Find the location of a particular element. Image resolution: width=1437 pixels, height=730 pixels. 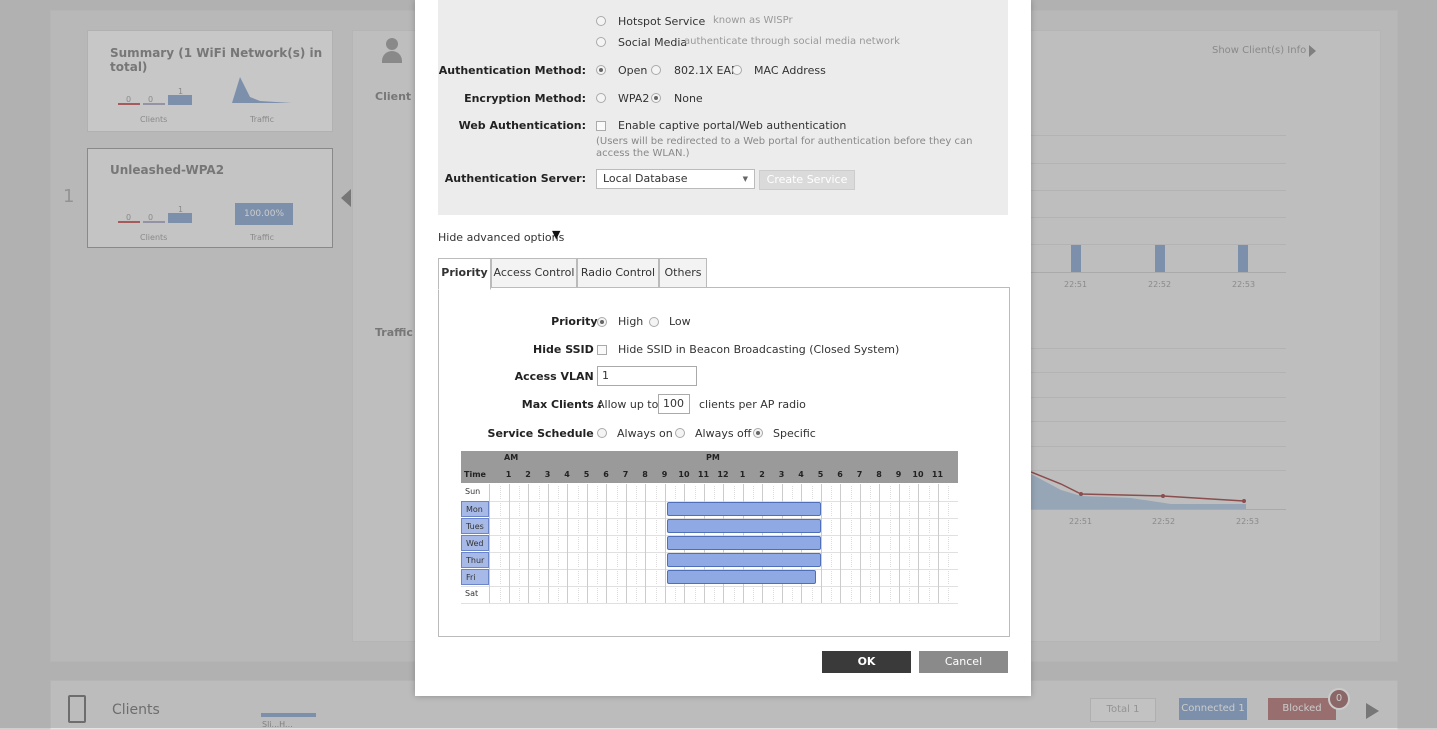

priority-high-radio is located at coordinates (602, 322).